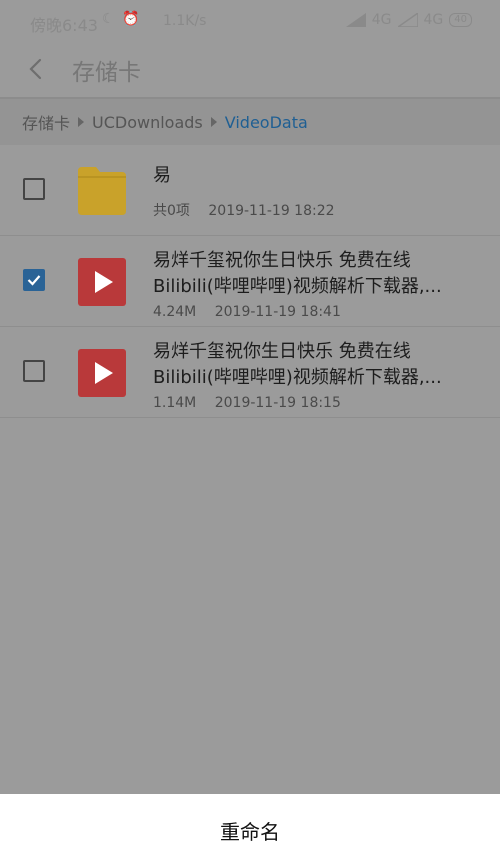 This screenshot has height=866, width=500. I want to click on status-time: 傍晚6:43, so click(64, 25).